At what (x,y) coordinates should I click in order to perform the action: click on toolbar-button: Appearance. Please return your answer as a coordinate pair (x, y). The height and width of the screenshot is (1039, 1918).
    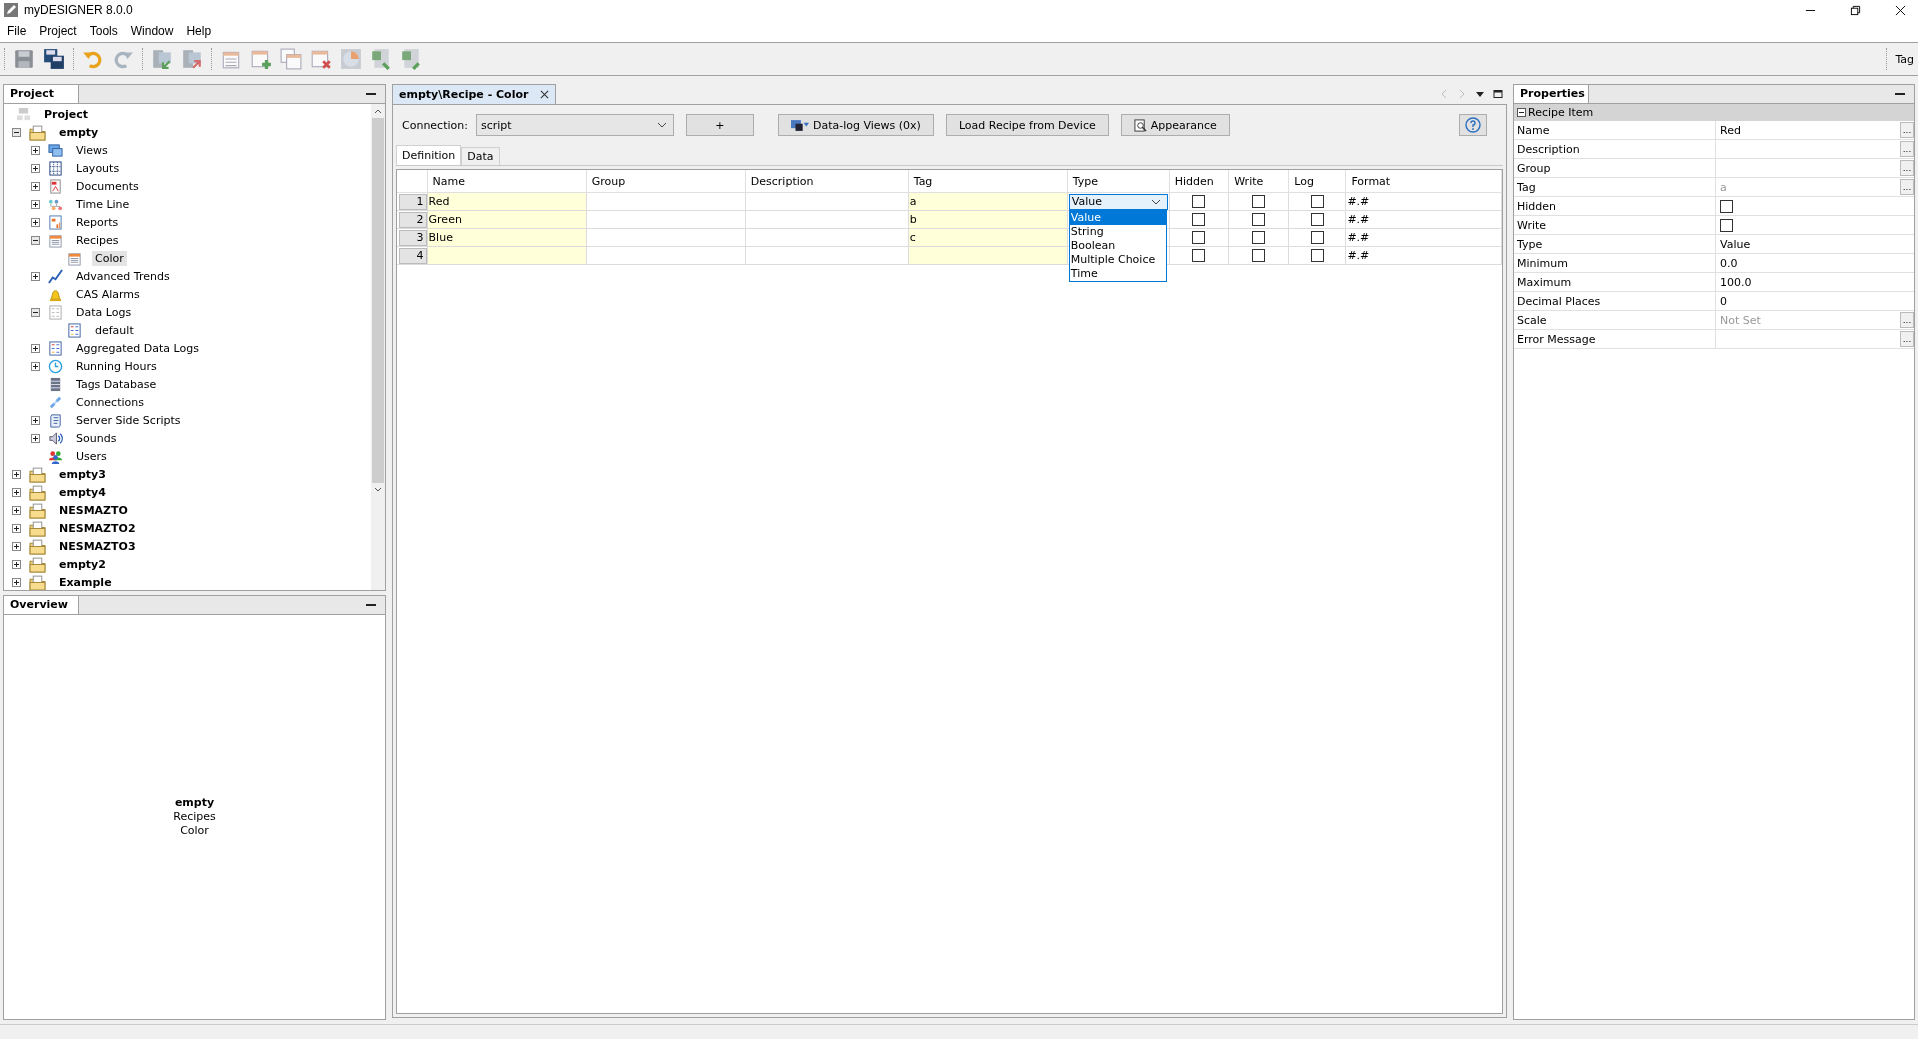
    Looking at the image, I should click on (1175, 125).